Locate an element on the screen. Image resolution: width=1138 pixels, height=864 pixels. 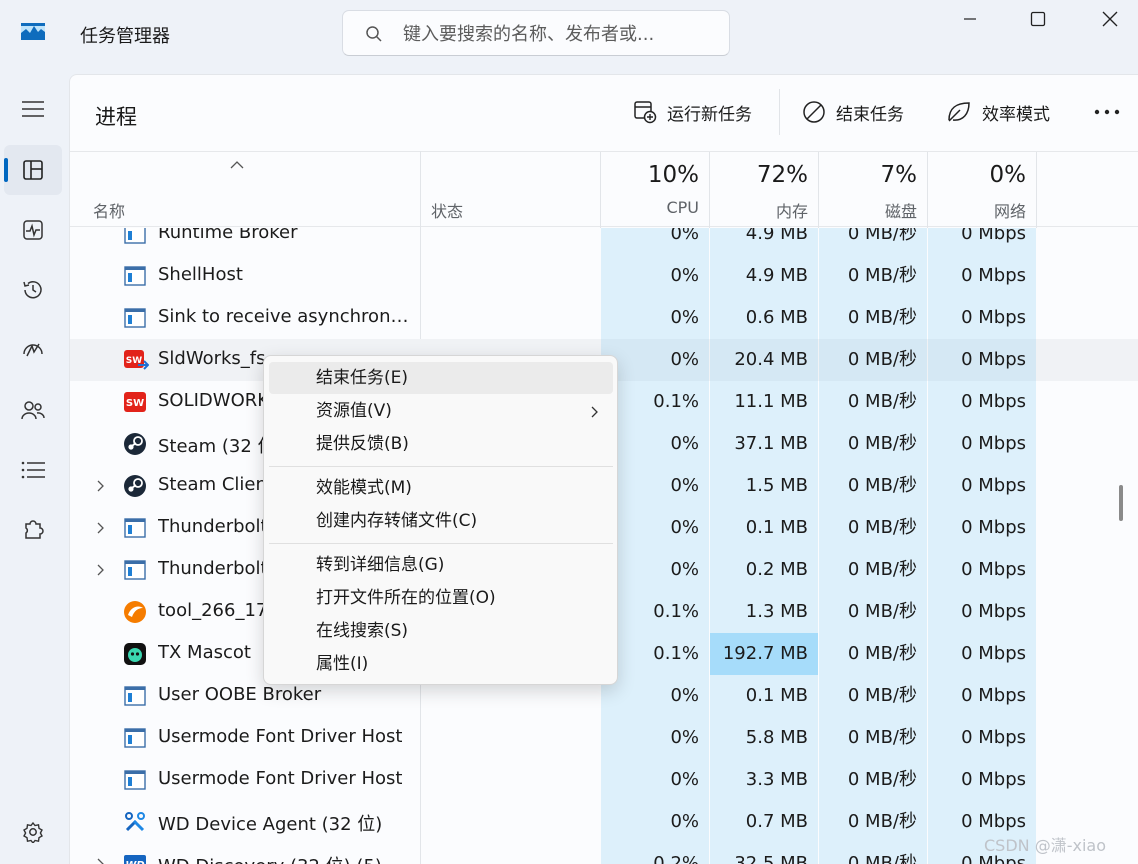
process-memory: 3.3 MB is located at coordinates (764, 780).